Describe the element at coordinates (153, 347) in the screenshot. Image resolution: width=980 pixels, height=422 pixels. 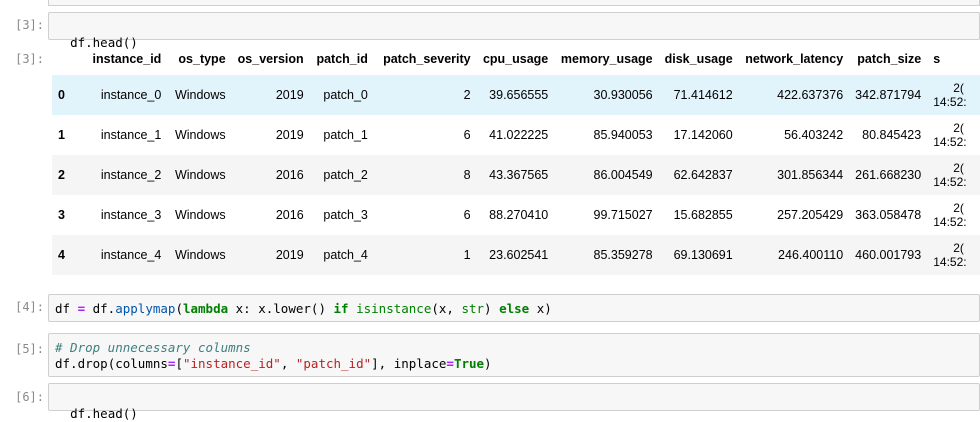
I see `code-comment: # Drop unnecessary columns` at that location.